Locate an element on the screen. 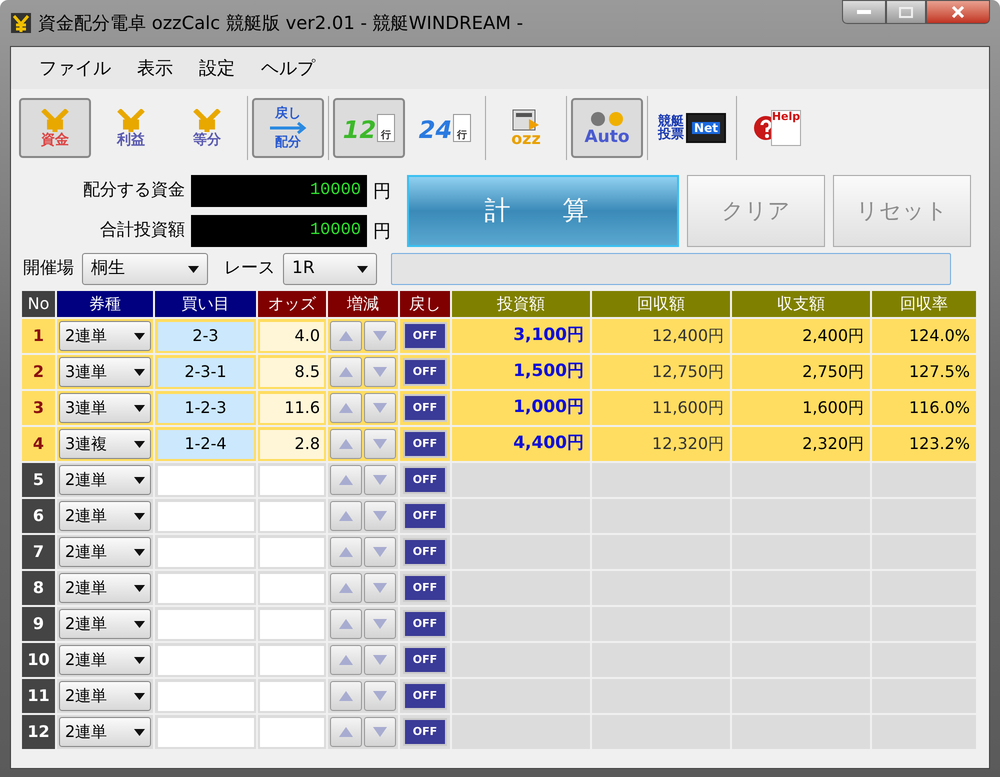  icon-label: 利益 is located at coordinates (131, 140).